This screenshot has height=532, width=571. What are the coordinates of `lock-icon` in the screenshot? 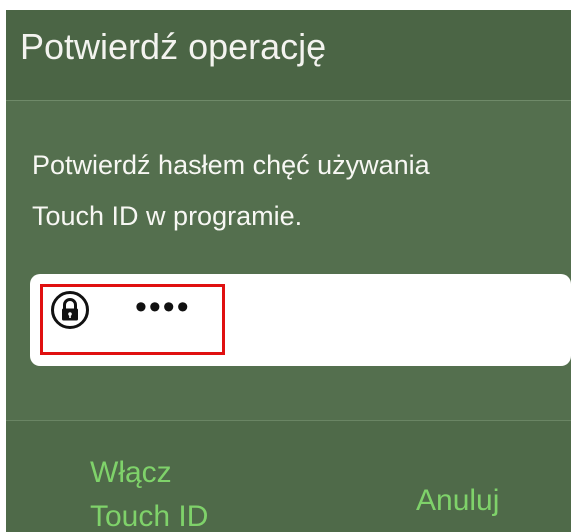 It's located at (70, 310).